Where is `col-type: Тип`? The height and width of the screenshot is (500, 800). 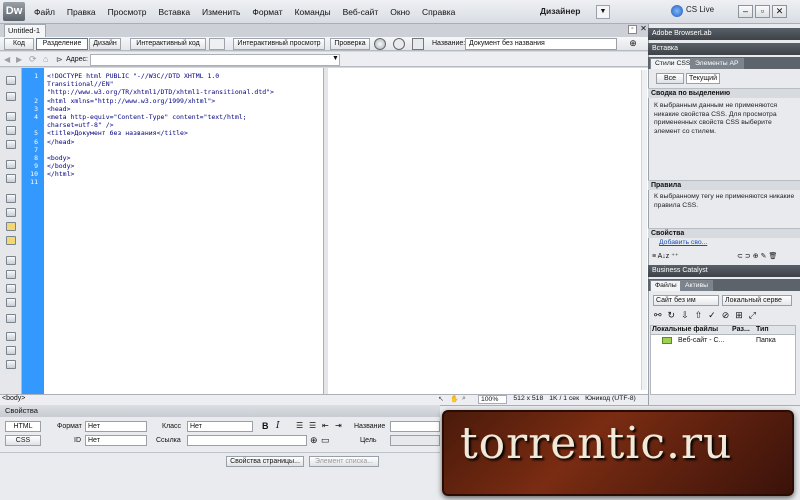 col-type: Тип is located at coordinates (762, 329).